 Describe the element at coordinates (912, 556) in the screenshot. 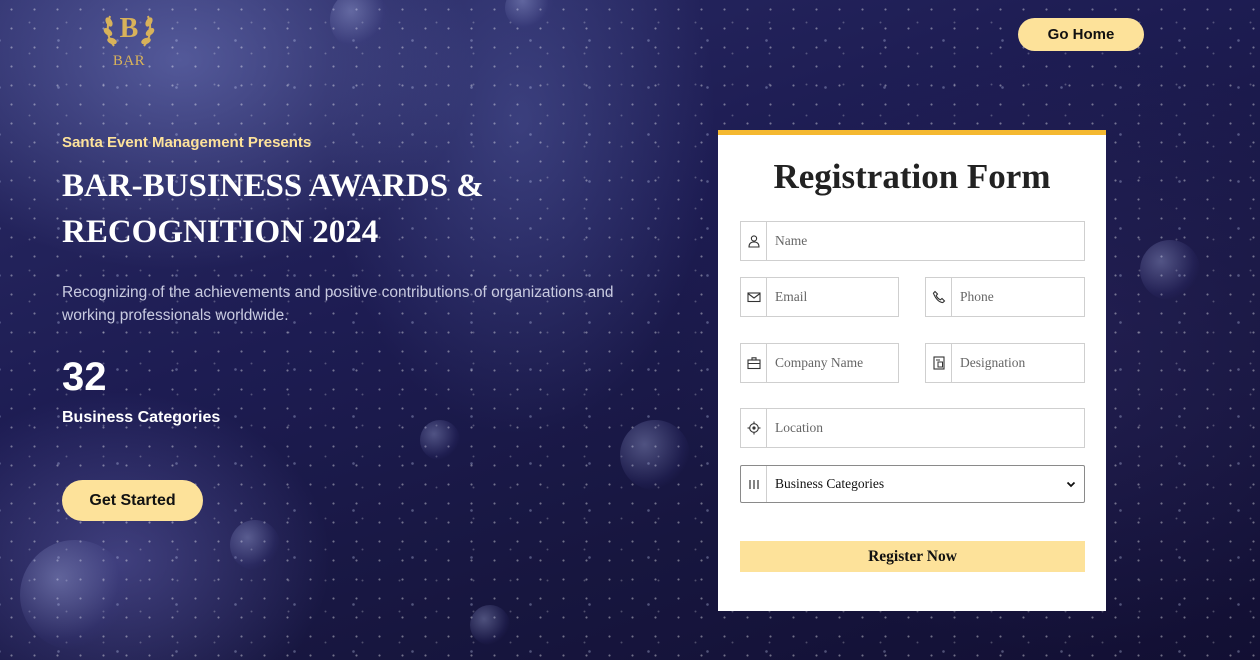

I see `register-now-button: Register Now` at that location.